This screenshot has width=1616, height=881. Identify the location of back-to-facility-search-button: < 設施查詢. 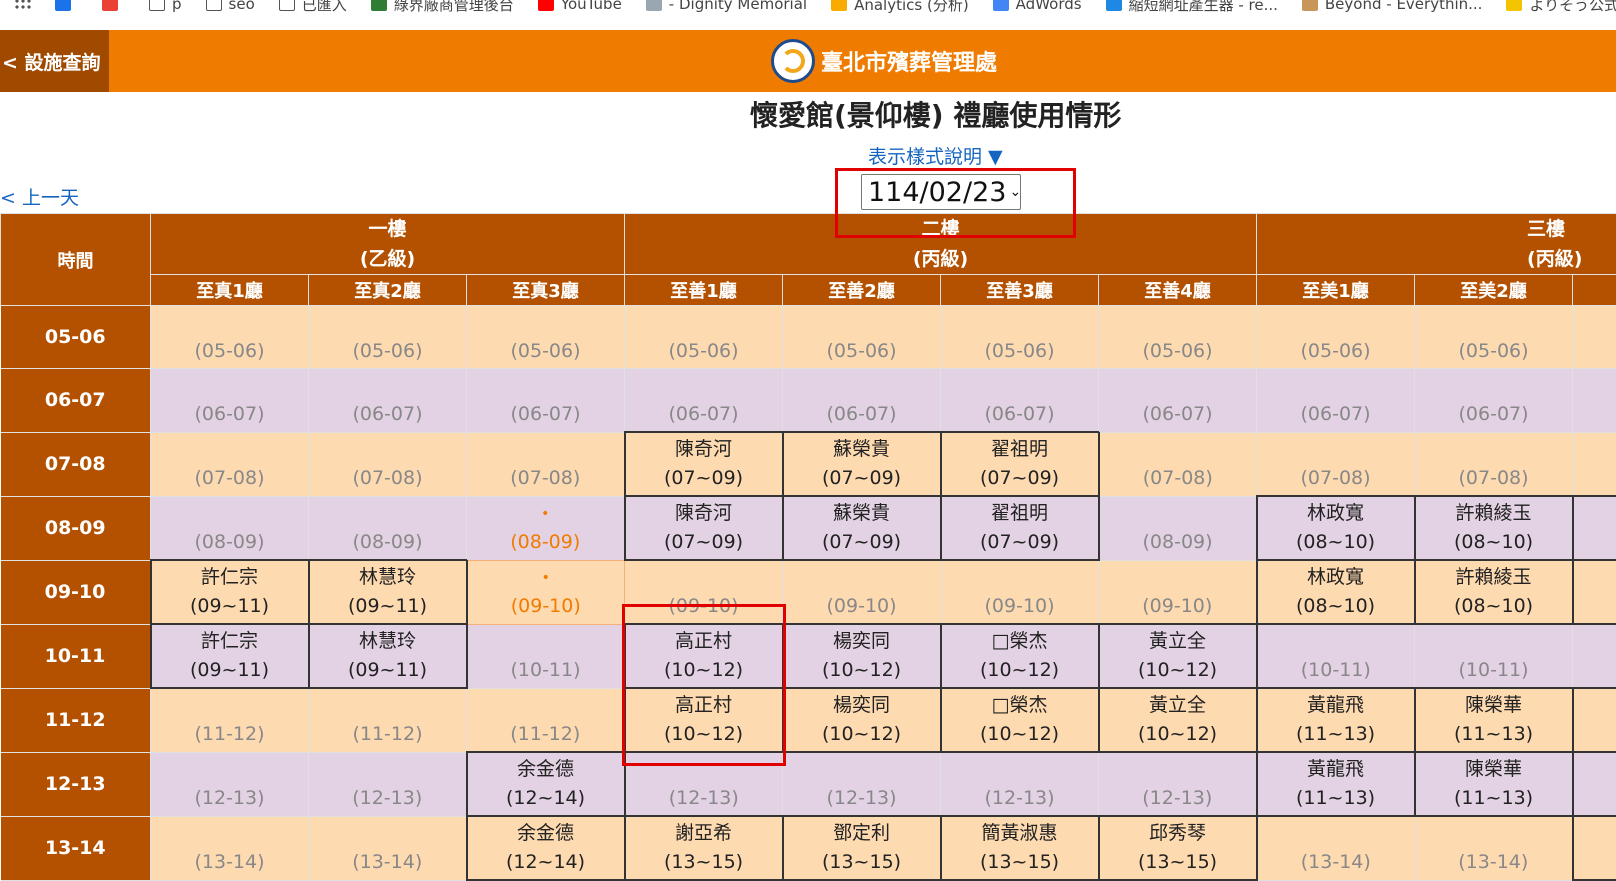
(54, 61).